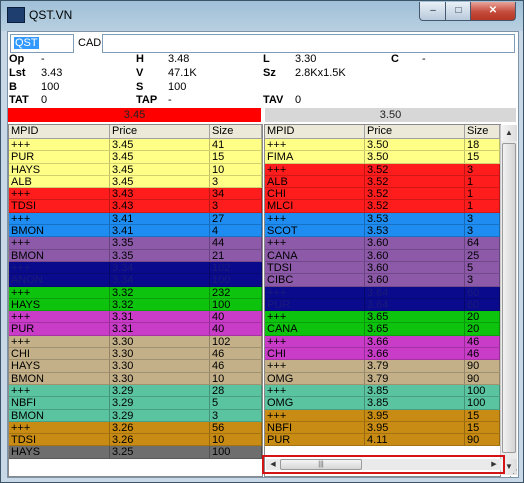  Describe the element at coordinates (482, 145) in the screenshot. I see `ask-size-cell: 18` at that location.